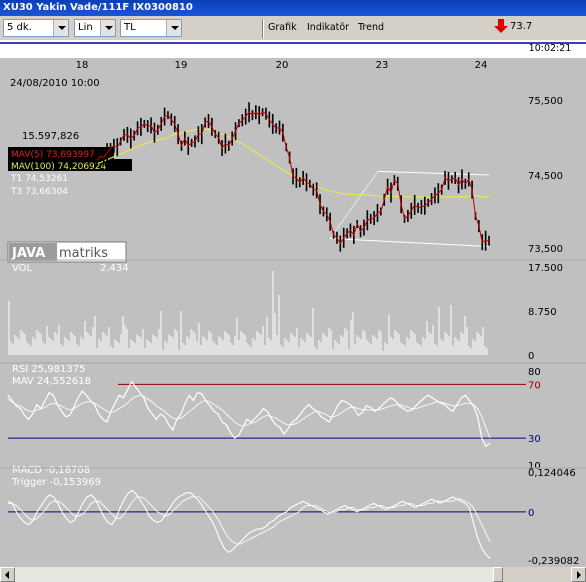 The image size is (586, 582). I want to click on javamatriks-logo: JAVA matriks, so click(67, 252).